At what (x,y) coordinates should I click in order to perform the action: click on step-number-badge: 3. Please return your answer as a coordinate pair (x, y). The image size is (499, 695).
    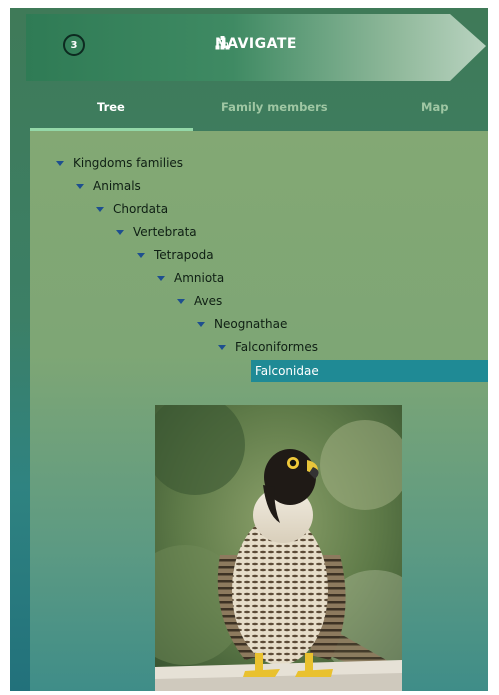
    Looking at the image, I should click on (74, 45).